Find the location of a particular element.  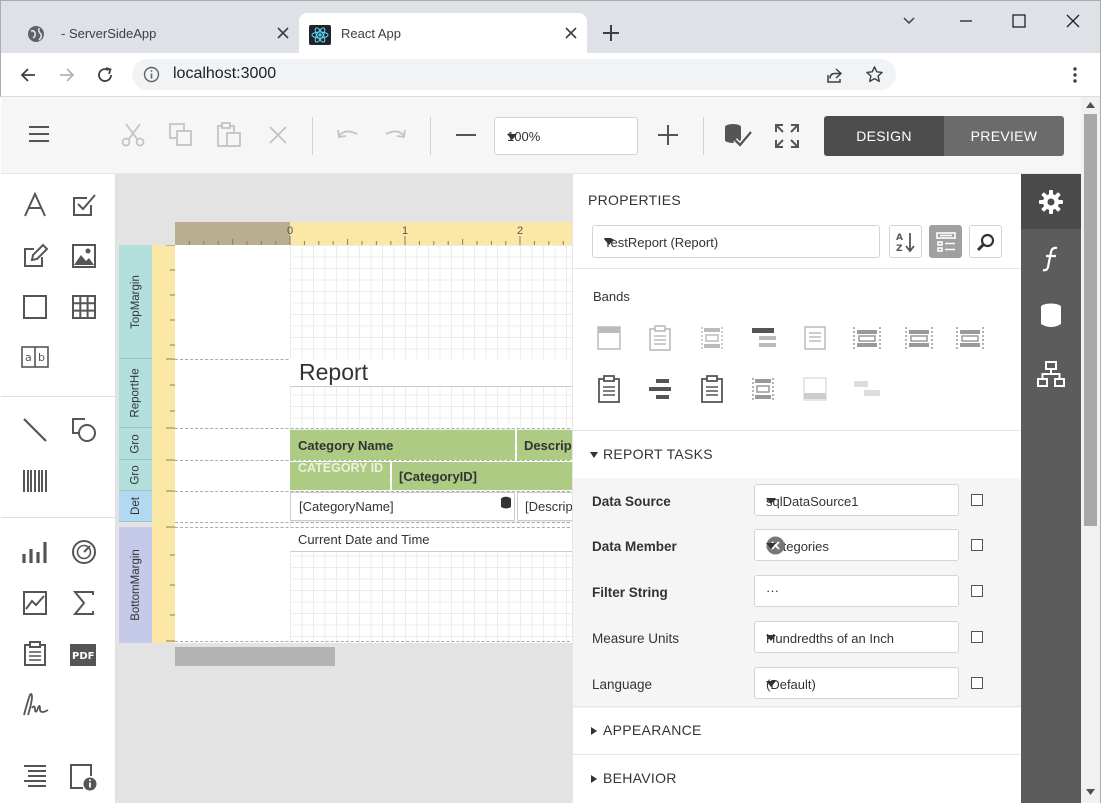

chart-control-icon is located at coordinates (35, 552).